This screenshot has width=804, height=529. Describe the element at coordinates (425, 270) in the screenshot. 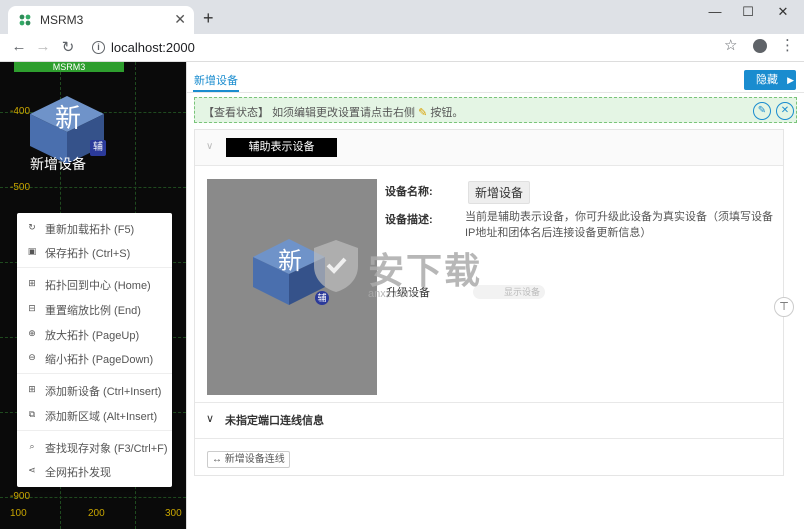

I see `watermark-text: 安下载` at that location.